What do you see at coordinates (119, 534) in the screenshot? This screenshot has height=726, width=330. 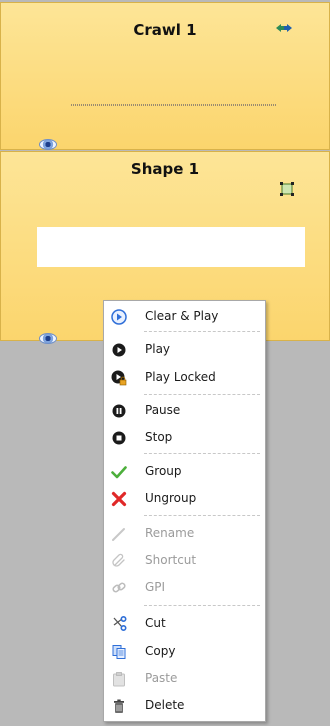 I see `pencil-icon` at bounding box center [119, 534].